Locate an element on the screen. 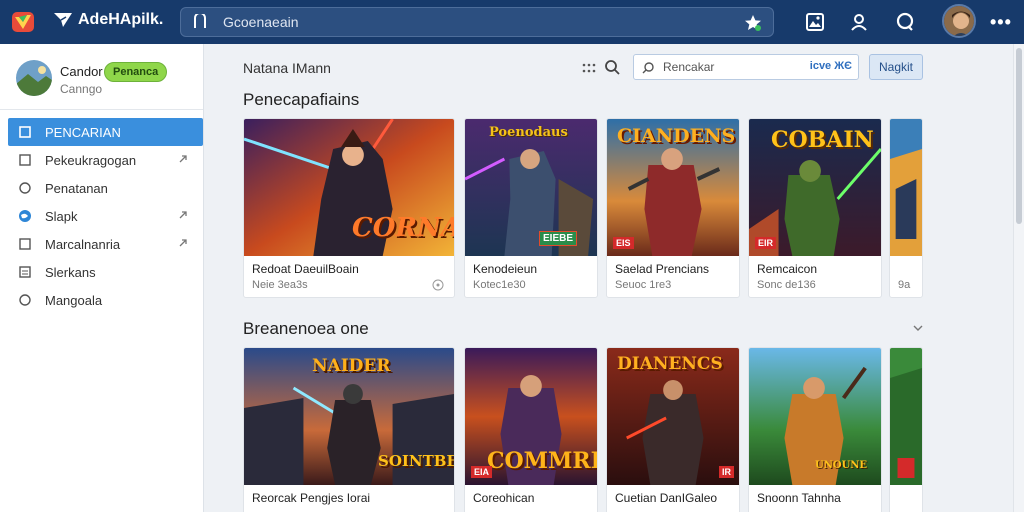 Image resolution: width=1024 pixels, height=512 pixels. list-icon is located at coordinates (25, 272).